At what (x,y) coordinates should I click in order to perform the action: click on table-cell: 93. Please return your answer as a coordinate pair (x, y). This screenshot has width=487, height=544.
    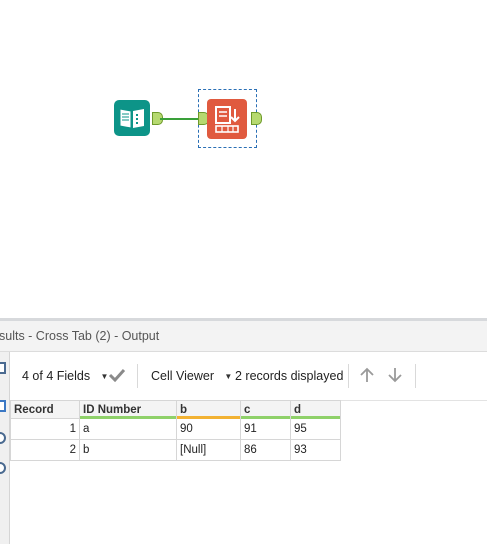
    Looking at the image, I should click on (315, 450).